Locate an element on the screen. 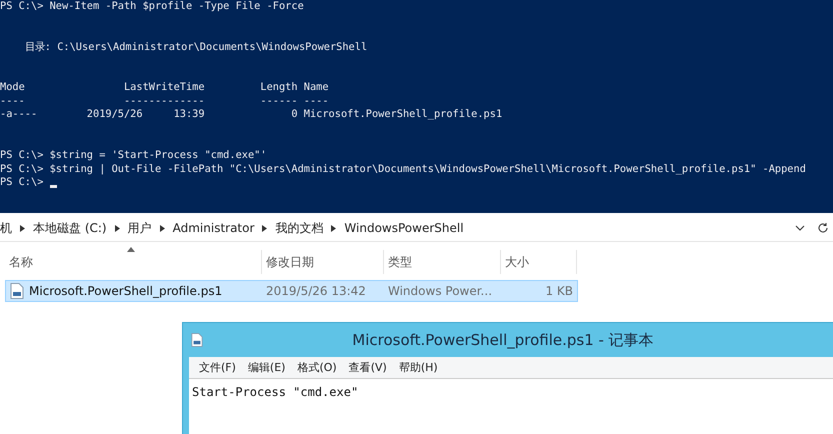  console-line: -a---- 2019/5/26 13:39 0 Microsoft.PowerShell_profile.ps1 is located at coordinates (251, 115).